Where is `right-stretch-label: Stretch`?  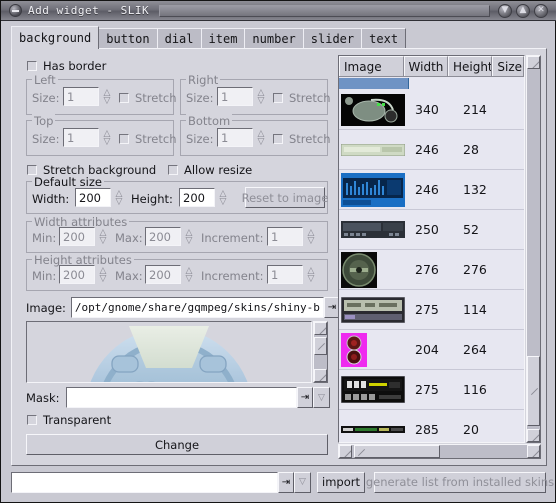
right-stretch-label: Stretch is located at coordinates (310, 98).